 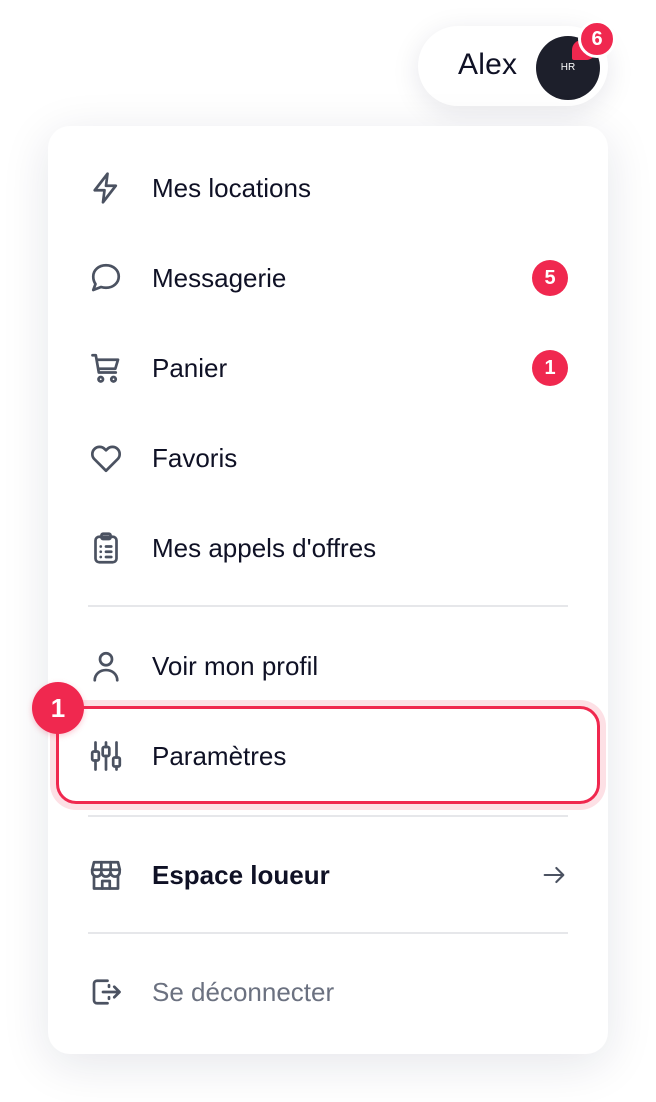 What do you see at coordinates (328, 458) in the screenshot?
I see `menu-item-favoris: Favoris` at bounding box center [328, 458].